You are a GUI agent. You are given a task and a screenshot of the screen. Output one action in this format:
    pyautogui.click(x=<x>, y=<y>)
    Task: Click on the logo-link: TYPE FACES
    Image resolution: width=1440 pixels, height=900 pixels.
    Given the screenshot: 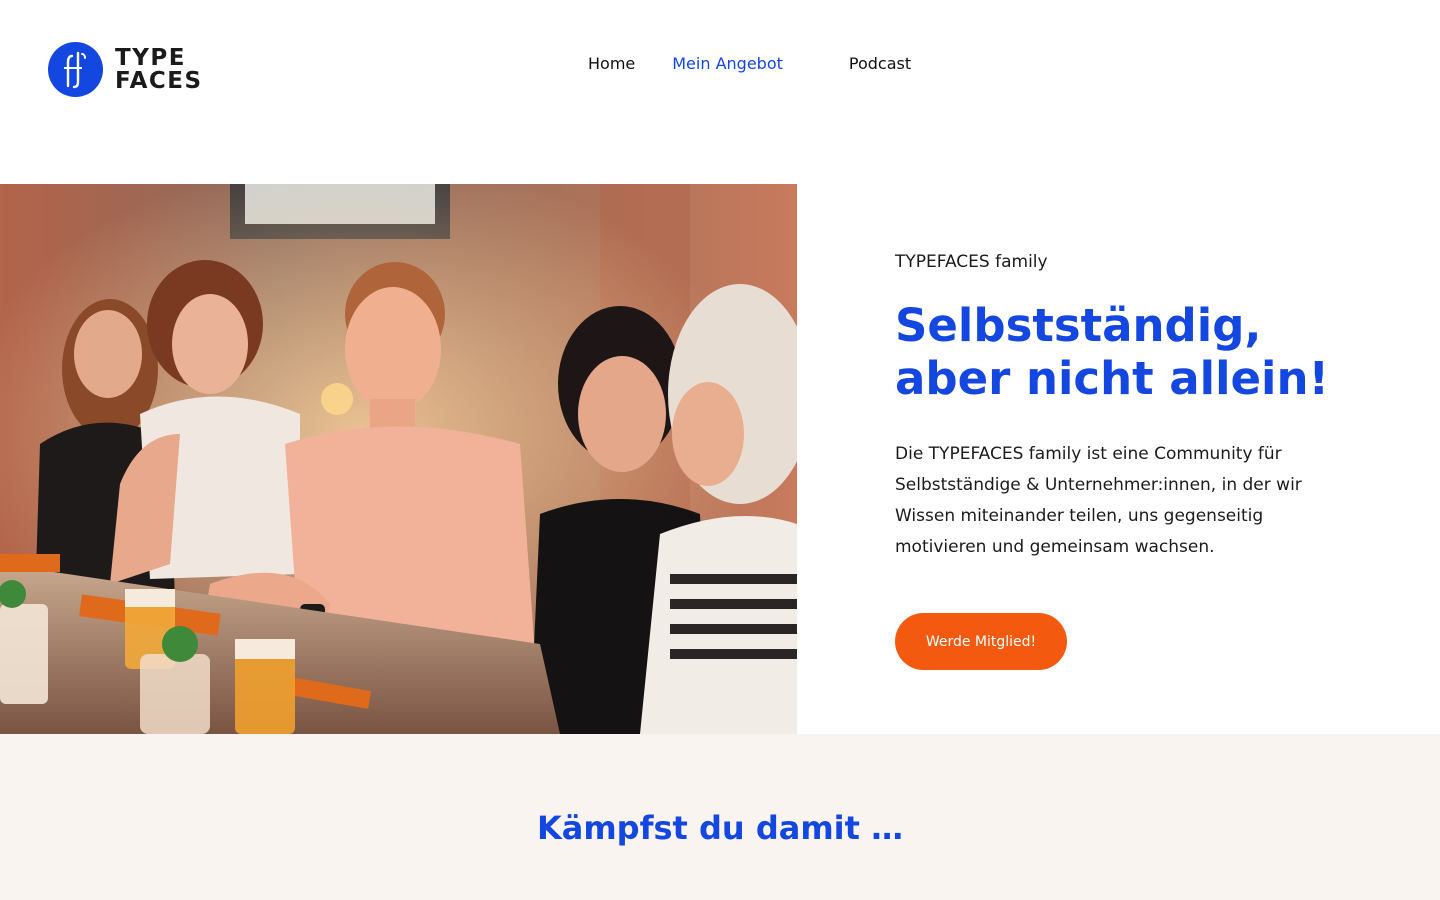 What is the action you would take?
    pyautogui.click(x=125, y=69)
    